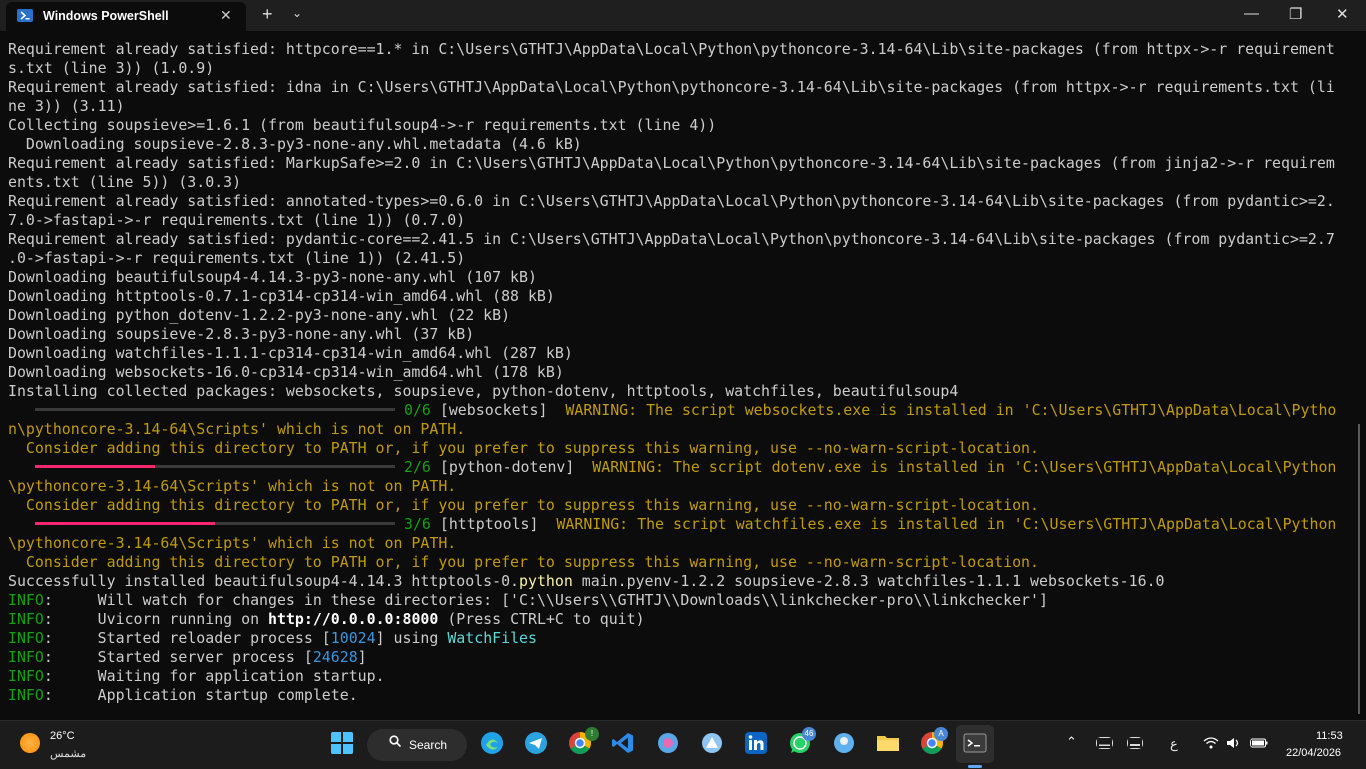 The width and height of the screenshot is (1366, 769). I want to click on windows-start-icon, so click(342, 743).